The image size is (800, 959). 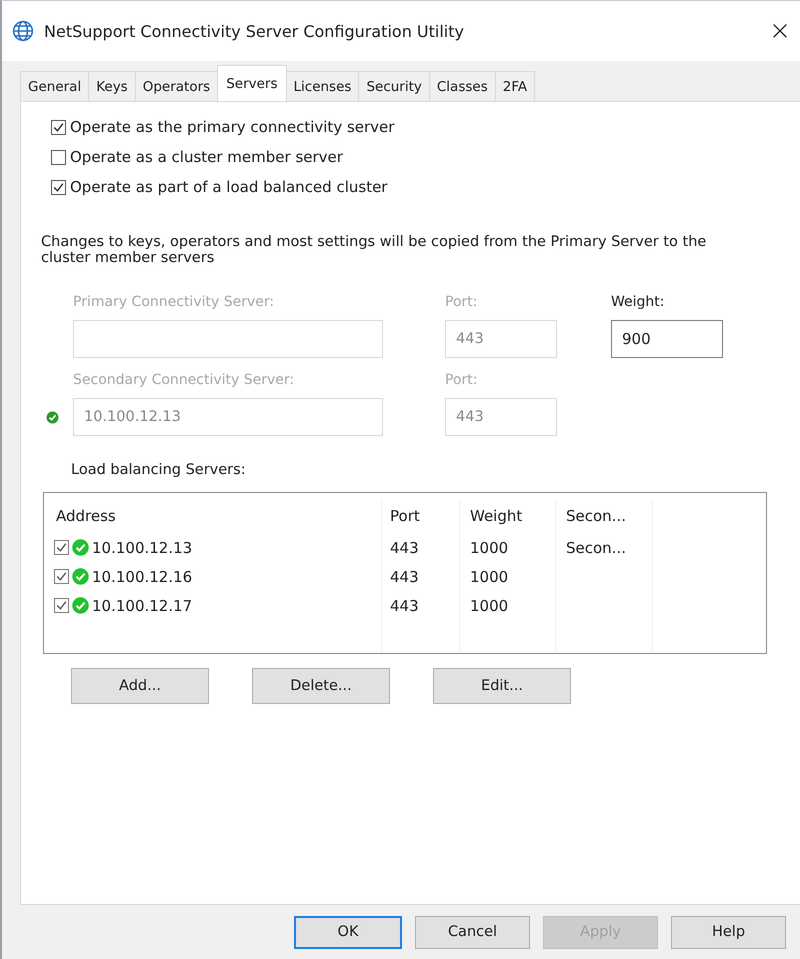 What do you see at coordinates (251, 83) in the screenshot?
I see `tab: Servers` at bounding box center [251, 83].